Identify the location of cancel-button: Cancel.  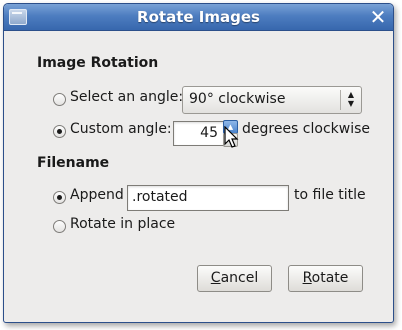
(234, 278).